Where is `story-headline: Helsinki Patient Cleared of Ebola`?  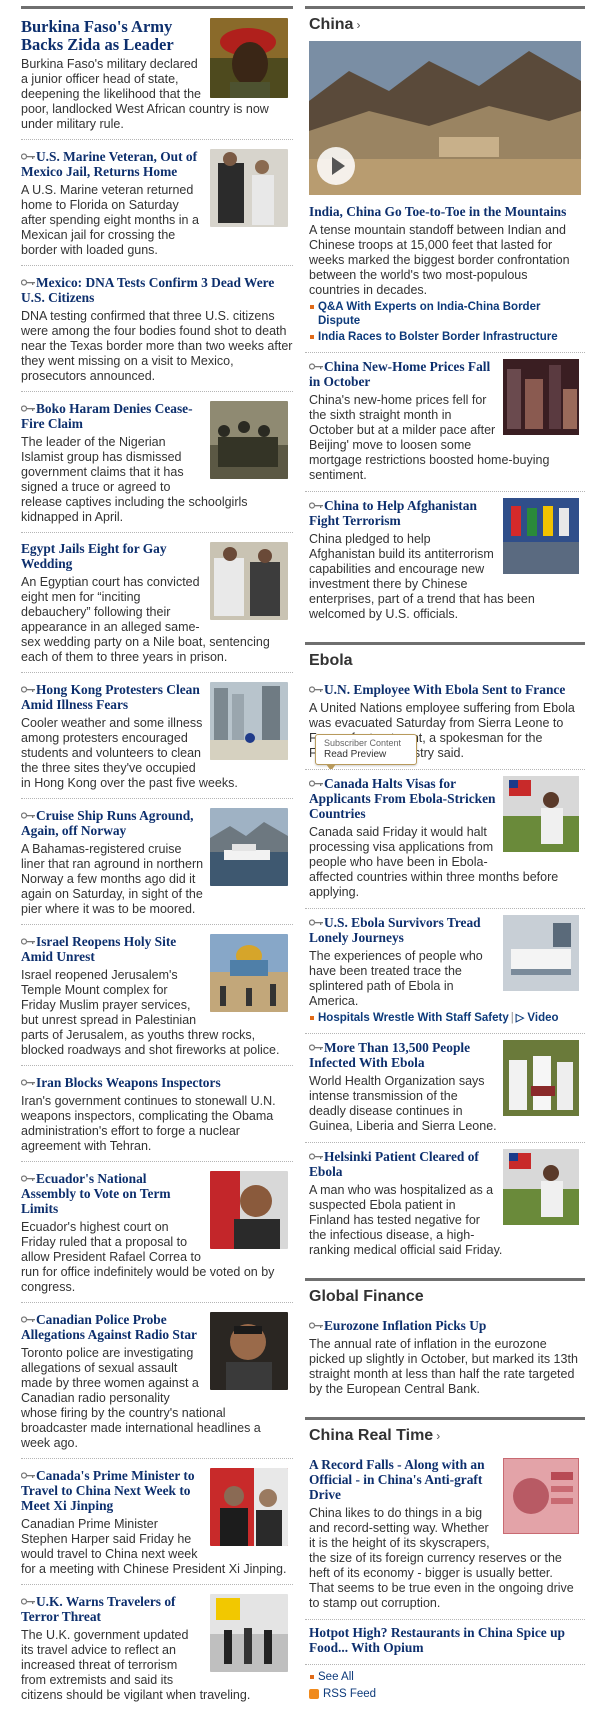
story-headline: Helsinki Patient Cleared of Ebola is located at coordinates (394, 1164).